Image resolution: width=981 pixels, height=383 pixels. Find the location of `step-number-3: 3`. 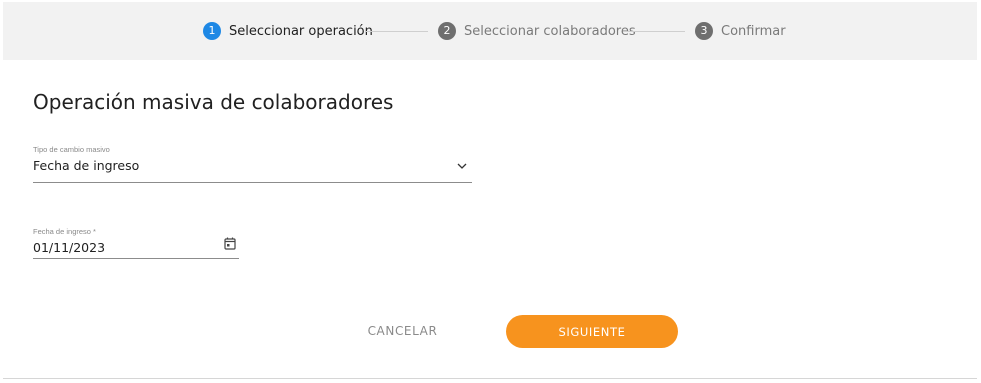

step-number-3: 3 is located at coordinates (704, 31).